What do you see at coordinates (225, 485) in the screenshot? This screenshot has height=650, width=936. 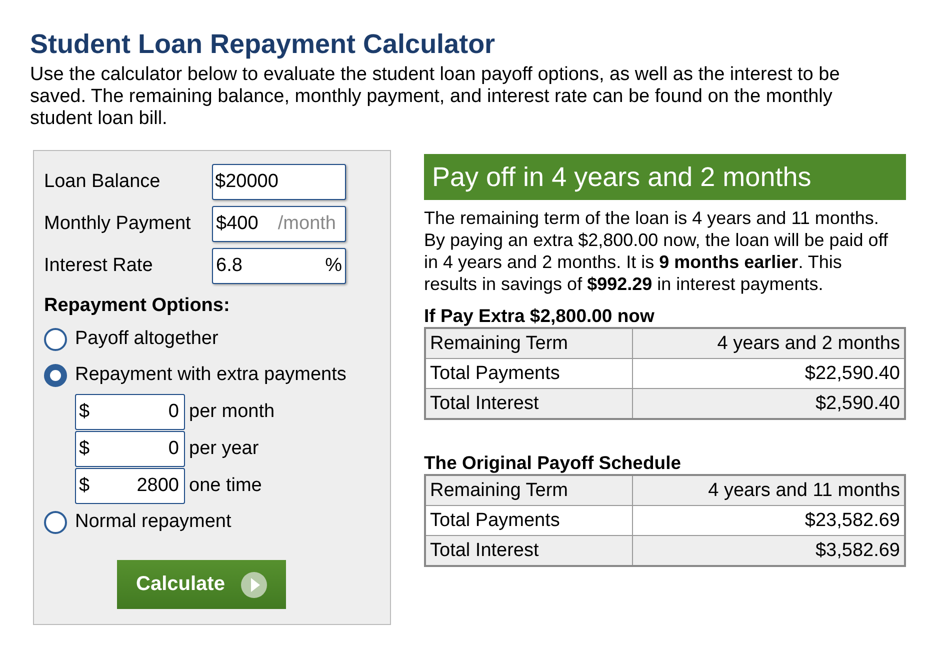 I see `field-label: one time` at bounding box center [225, 485].